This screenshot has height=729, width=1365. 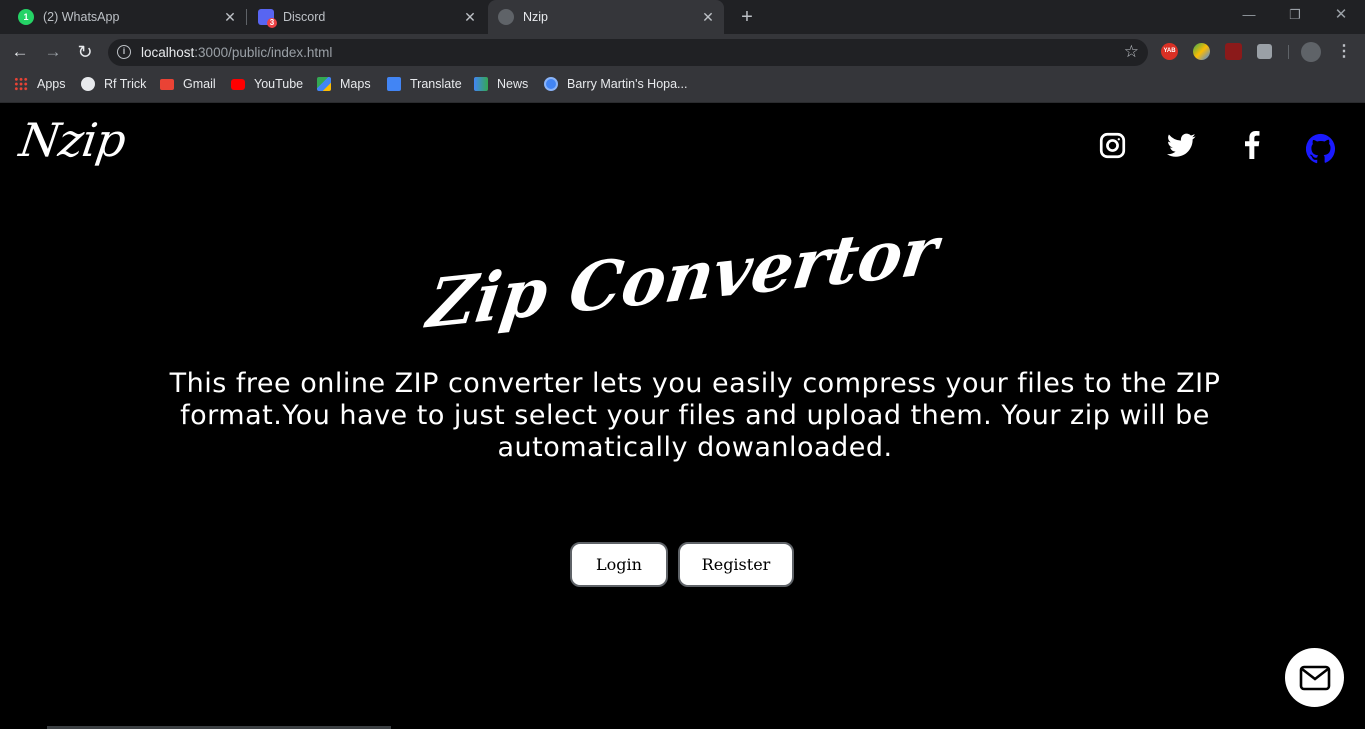 I want to click on bookmark-youtube: YouTube, so click(x=267, y=84).